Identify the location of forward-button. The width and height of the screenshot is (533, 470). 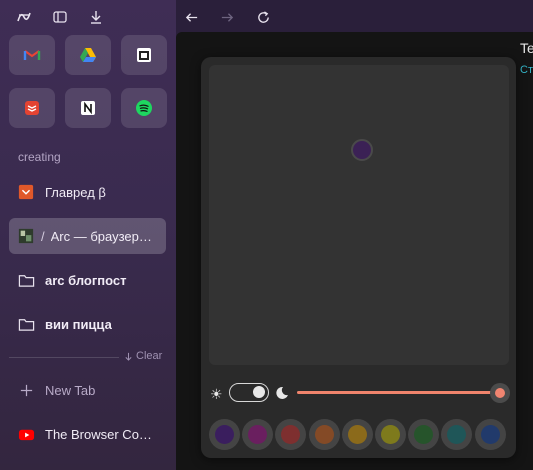
(227, 17).